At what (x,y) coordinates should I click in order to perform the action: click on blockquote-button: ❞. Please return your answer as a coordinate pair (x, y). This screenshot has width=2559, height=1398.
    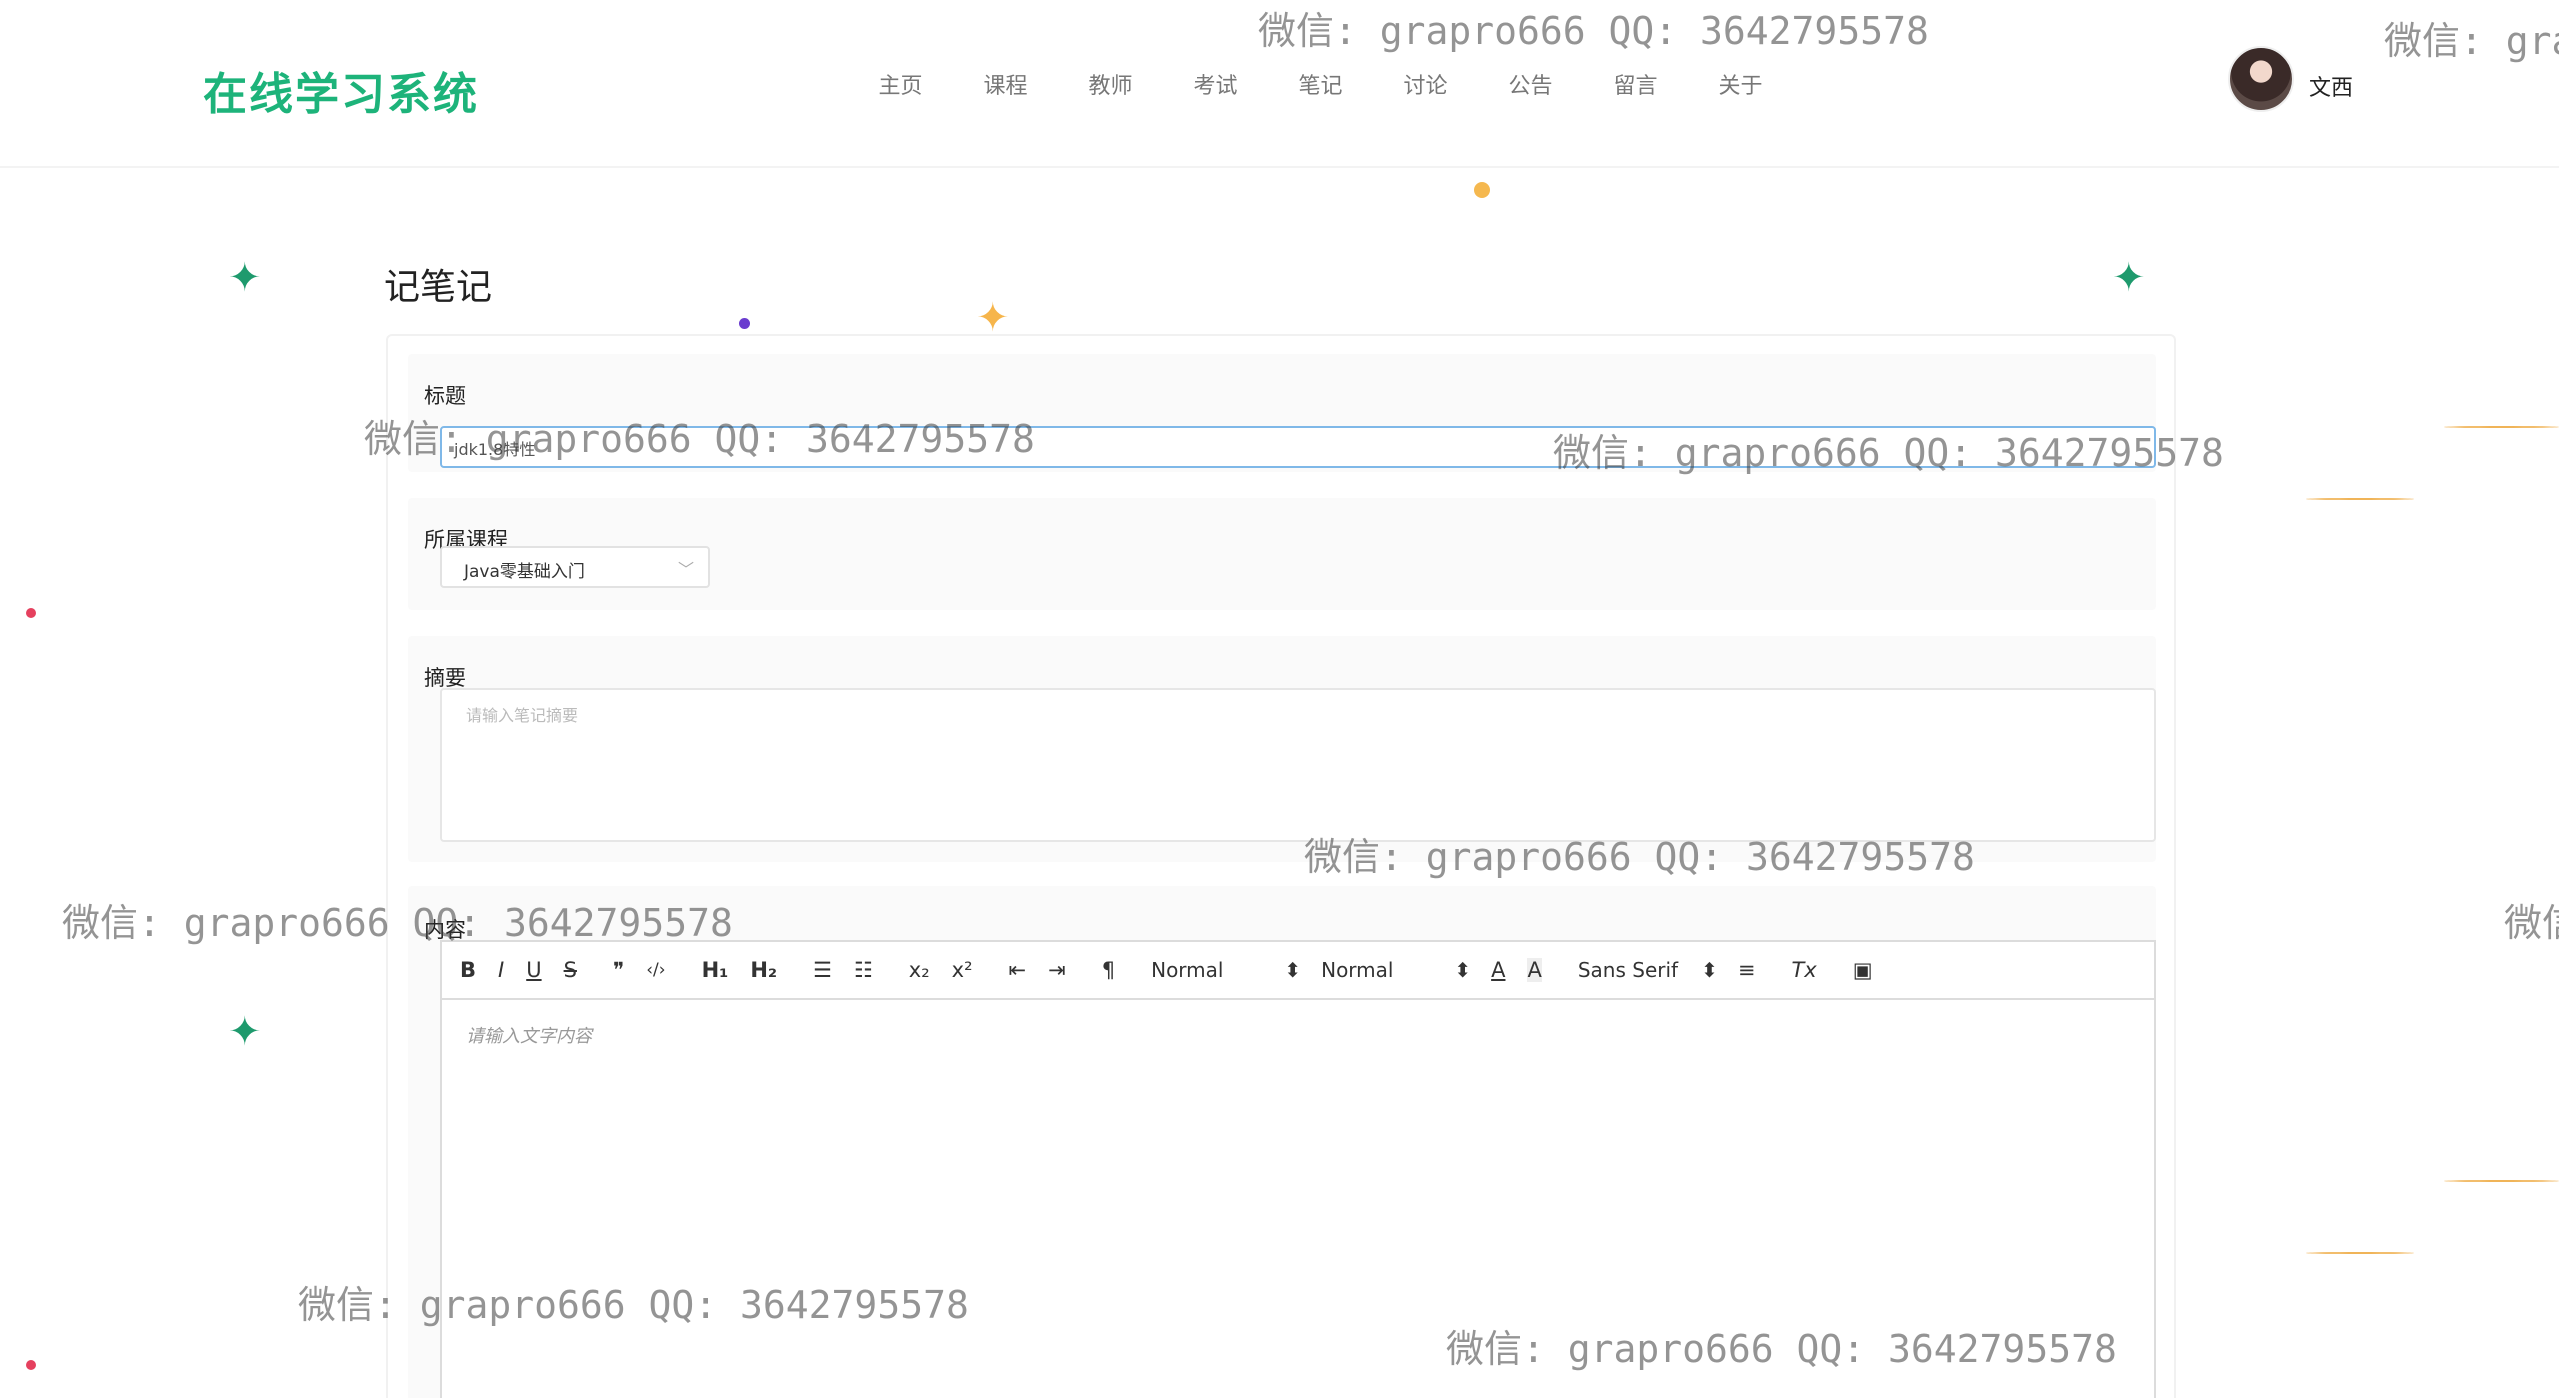
    Looking at the image, I should click on (618, 970).